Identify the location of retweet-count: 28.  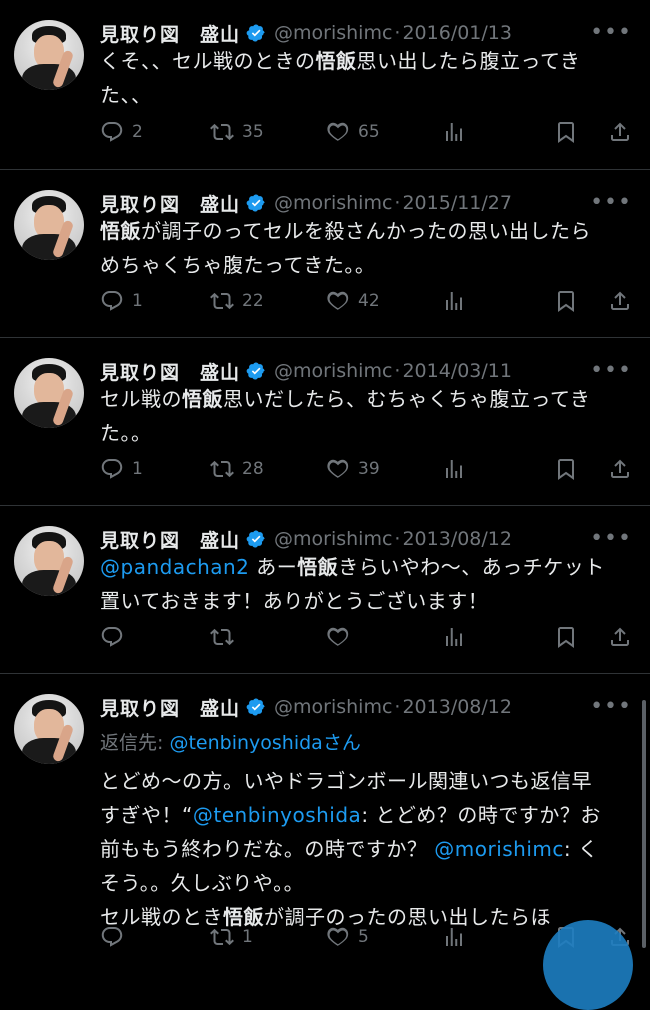
(253, 469).